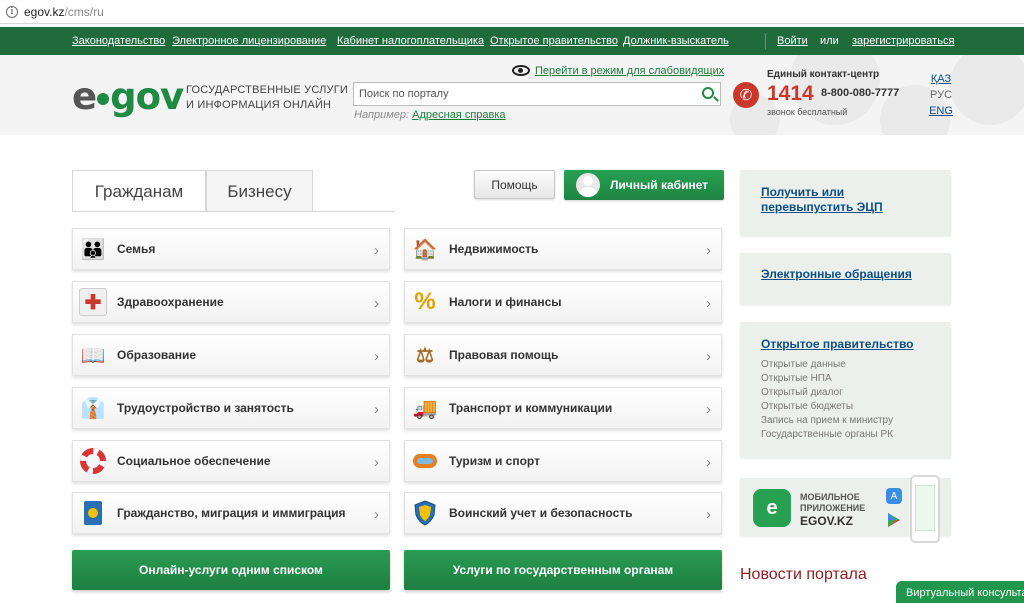 The image size is (1024, 603). I want to click on personal-cabinet-label: Личный кабинет, so click(659, 185).